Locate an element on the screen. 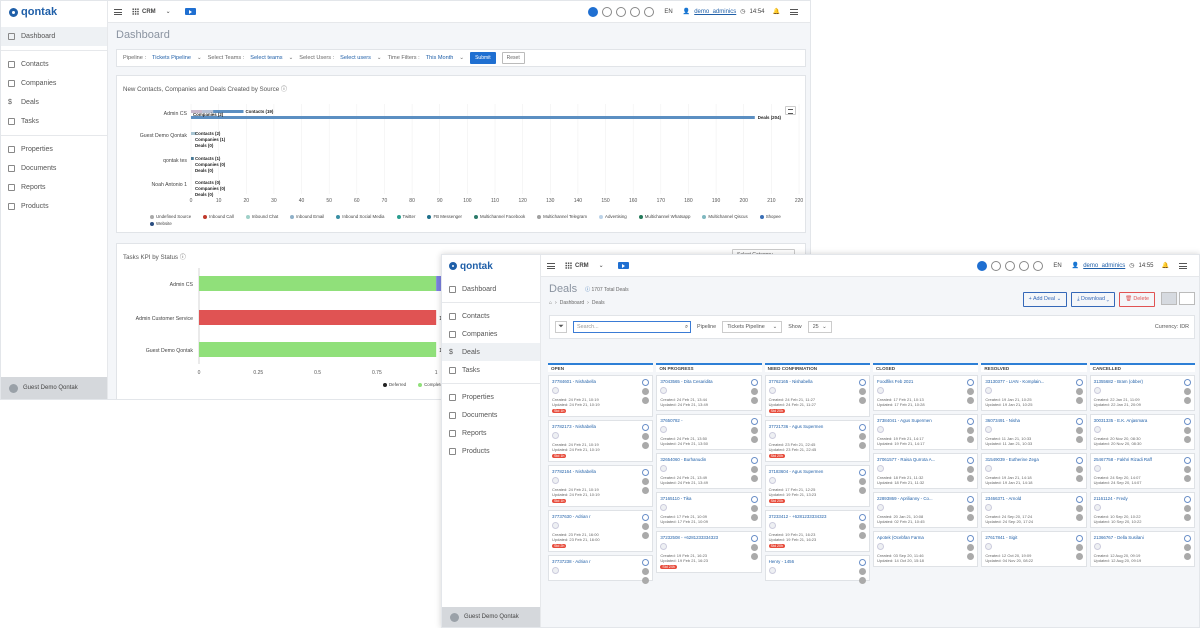 The width and height of the screenshot is (1200, 628). legend-item: Inbound Call is located at coordinates (218, 216).